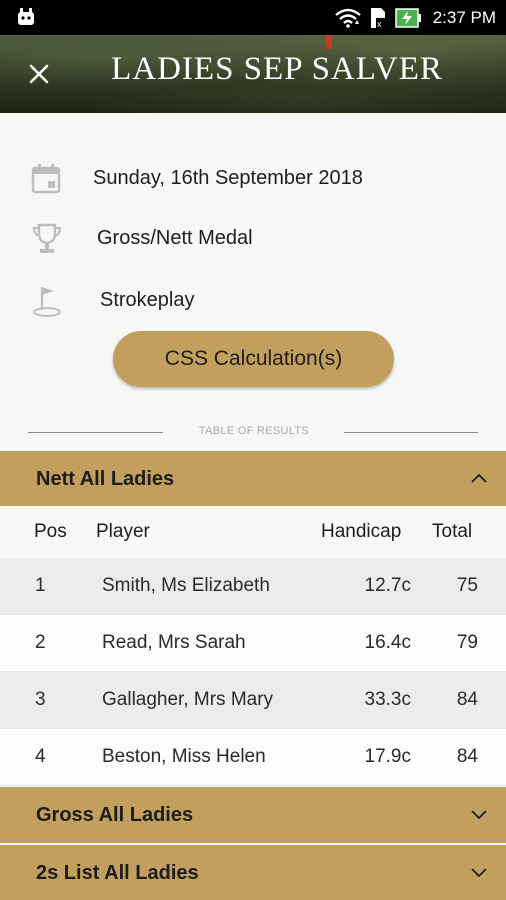  Describe the element at coordinates (253, 300) in the screenshot. I see `format-row: Strokeplay` at that location.